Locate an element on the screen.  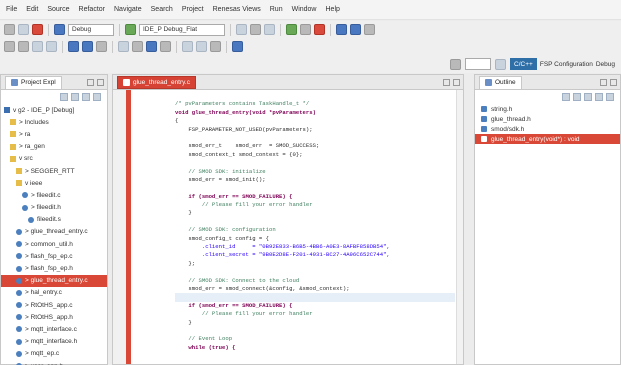
menu-item: Edit is located at coordinates (32, 9).